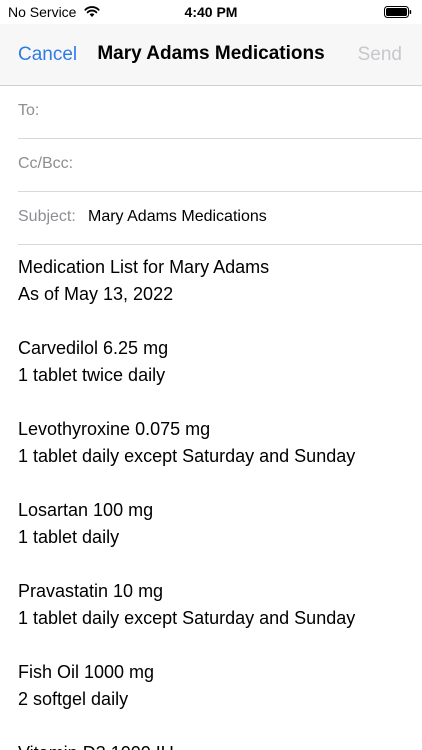 The height and width of the screenshot is (750, 422). What do you see at coordinates (29, 110) in the screenshot?
I see `to-label: To:` at bounding box center [29, 110].